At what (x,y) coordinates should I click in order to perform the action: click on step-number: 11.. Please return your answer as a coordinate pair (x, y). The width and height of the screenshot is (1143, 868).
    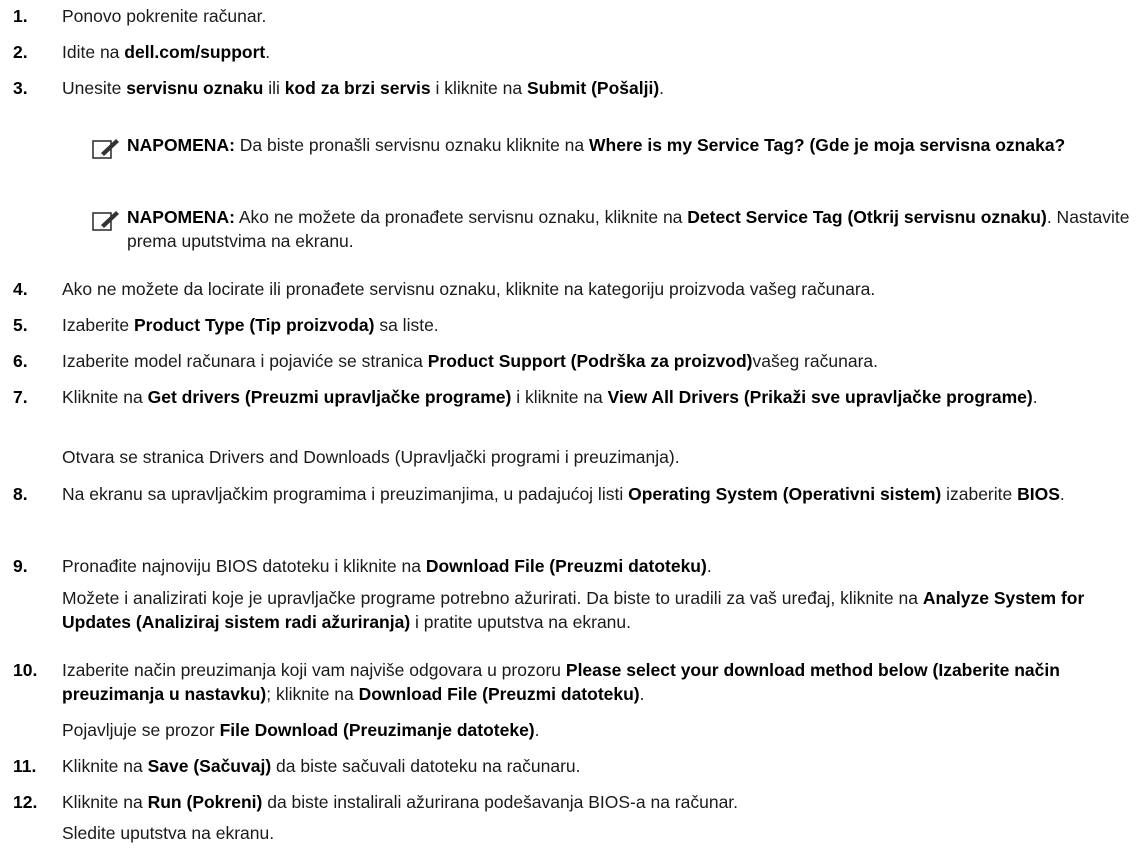
    Looking at the image, I should click on (25, 766).